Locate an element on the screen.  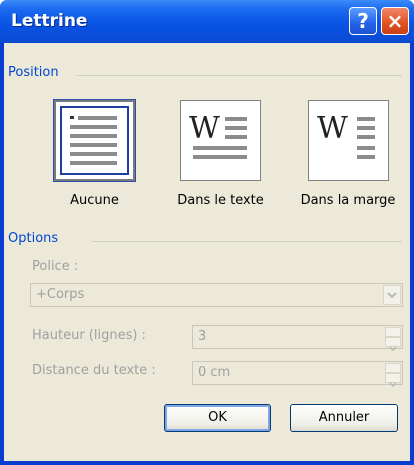
height-spin-buttons is located at coordinates (393, 339).